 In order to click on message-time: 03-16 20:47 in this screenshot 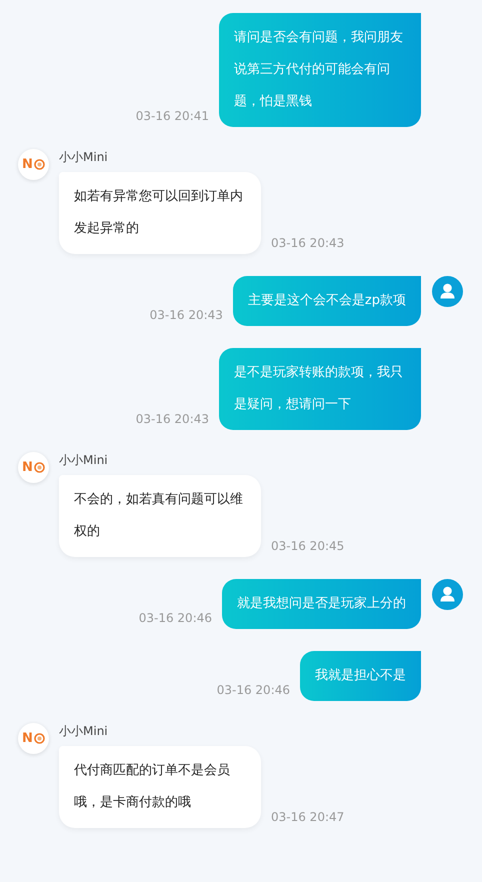, I will do `click(307, 817)`.